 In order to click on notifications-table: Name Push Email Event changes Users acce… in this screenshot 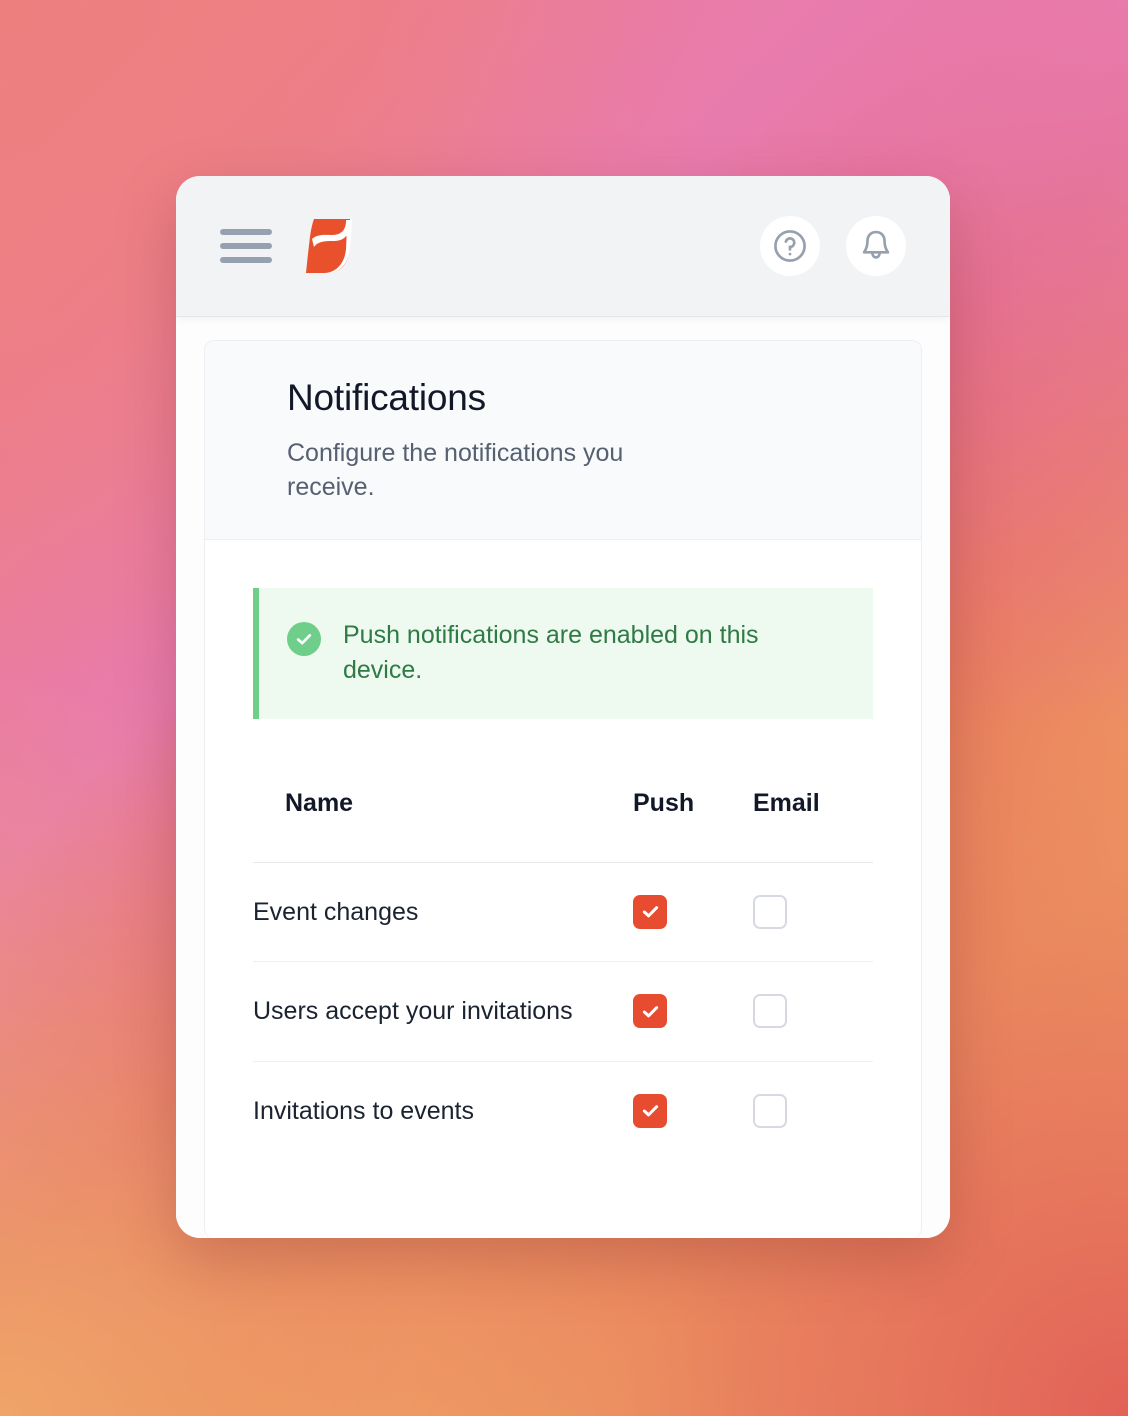, I will do `click(563, 974)`.